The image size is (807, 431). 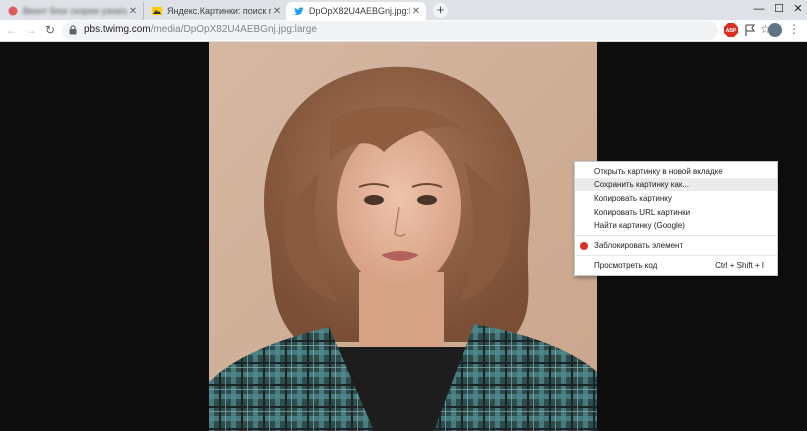 What do you see at coordinates (739, 265) in the screenshot?
I see `menu-item-shortcut: Ctrl + Shift + I` at bounding box center [739, 265].